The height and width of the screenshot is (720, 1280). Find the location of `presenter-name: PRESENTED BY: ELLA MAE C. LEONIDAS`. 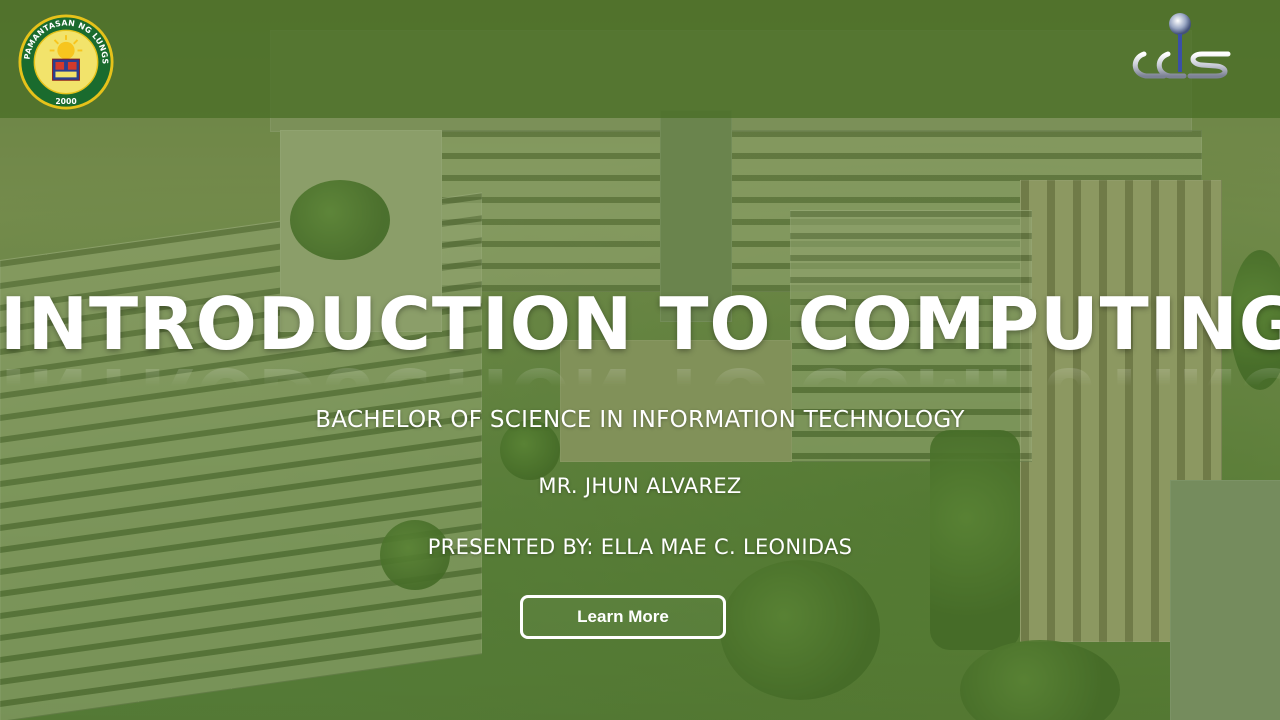

presenter-name: PRESENTED BY: ELLA MAE C. LEONIDAS is located at coordinates (640, 547).